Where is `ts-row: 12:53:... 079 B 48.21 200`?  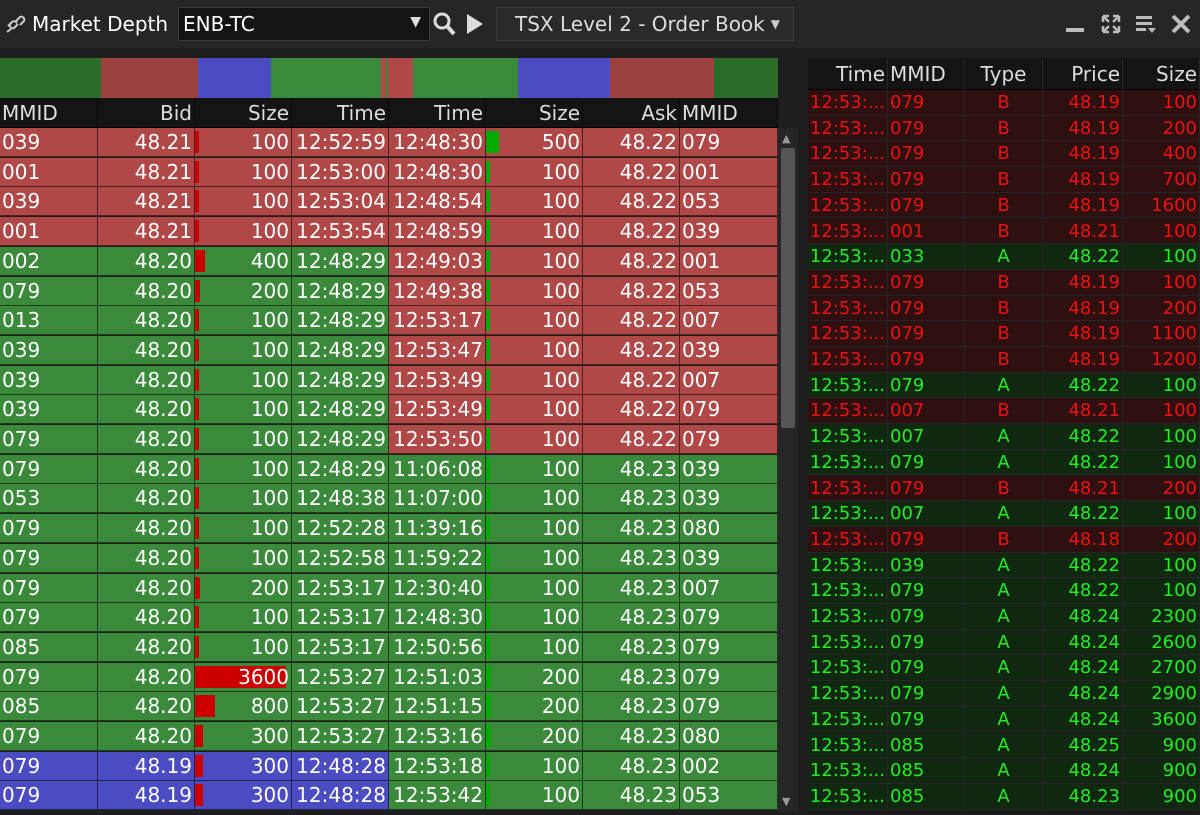
ts-row: 12:53:... 079 B 48.21 200 is located at coordinates (1004, 488).